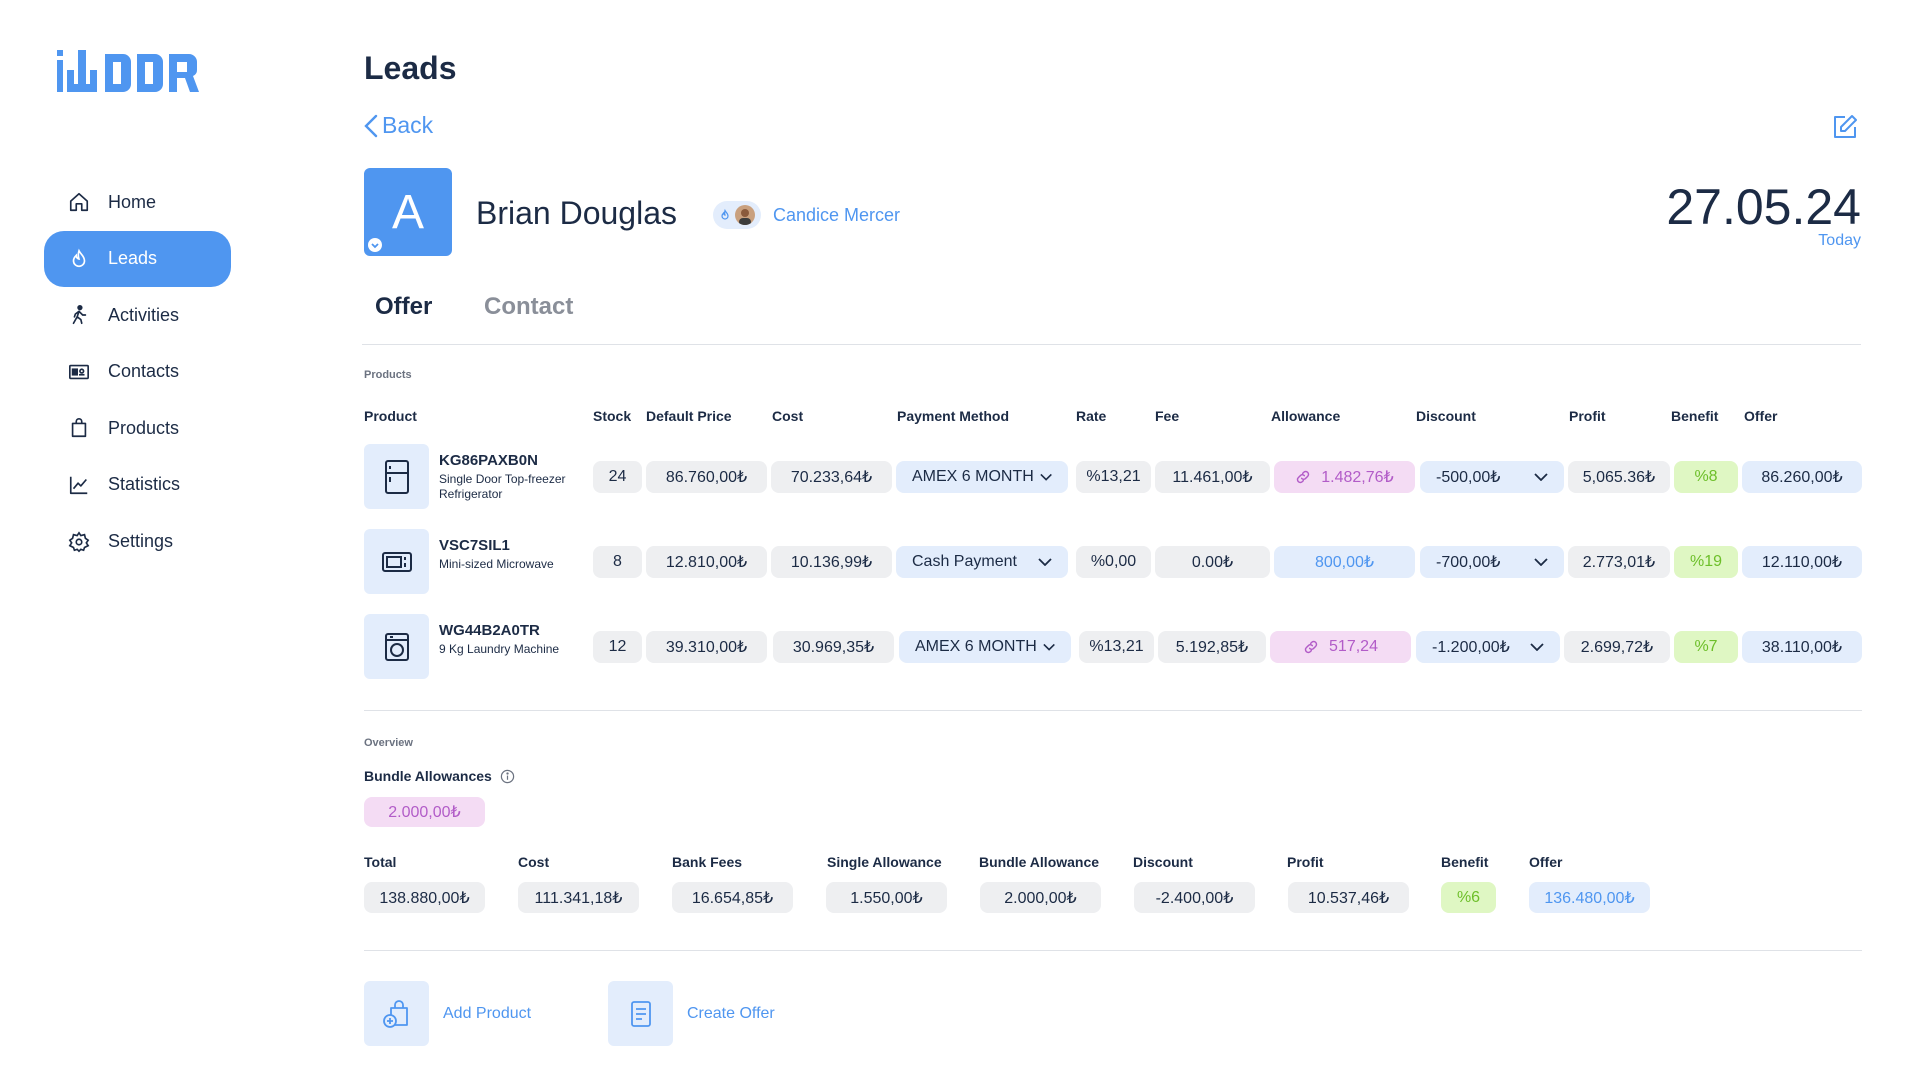  What do you see at coordinates (1546, 862) in the screenshot?
I see `summary-label: Offer` at bounding box center [1546, 862].